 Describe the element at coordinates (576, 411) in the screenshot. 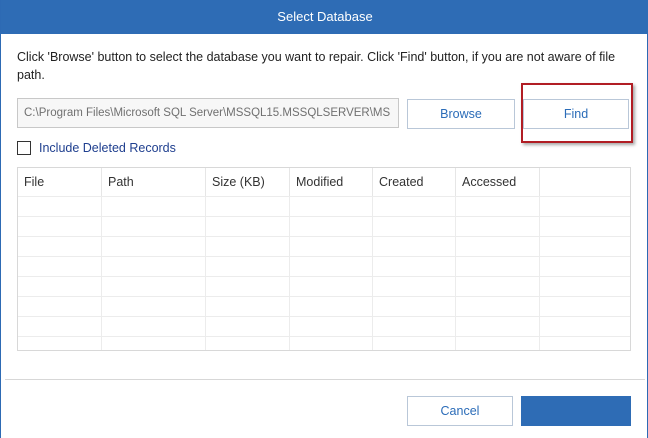

I see `primary-button` at that location.